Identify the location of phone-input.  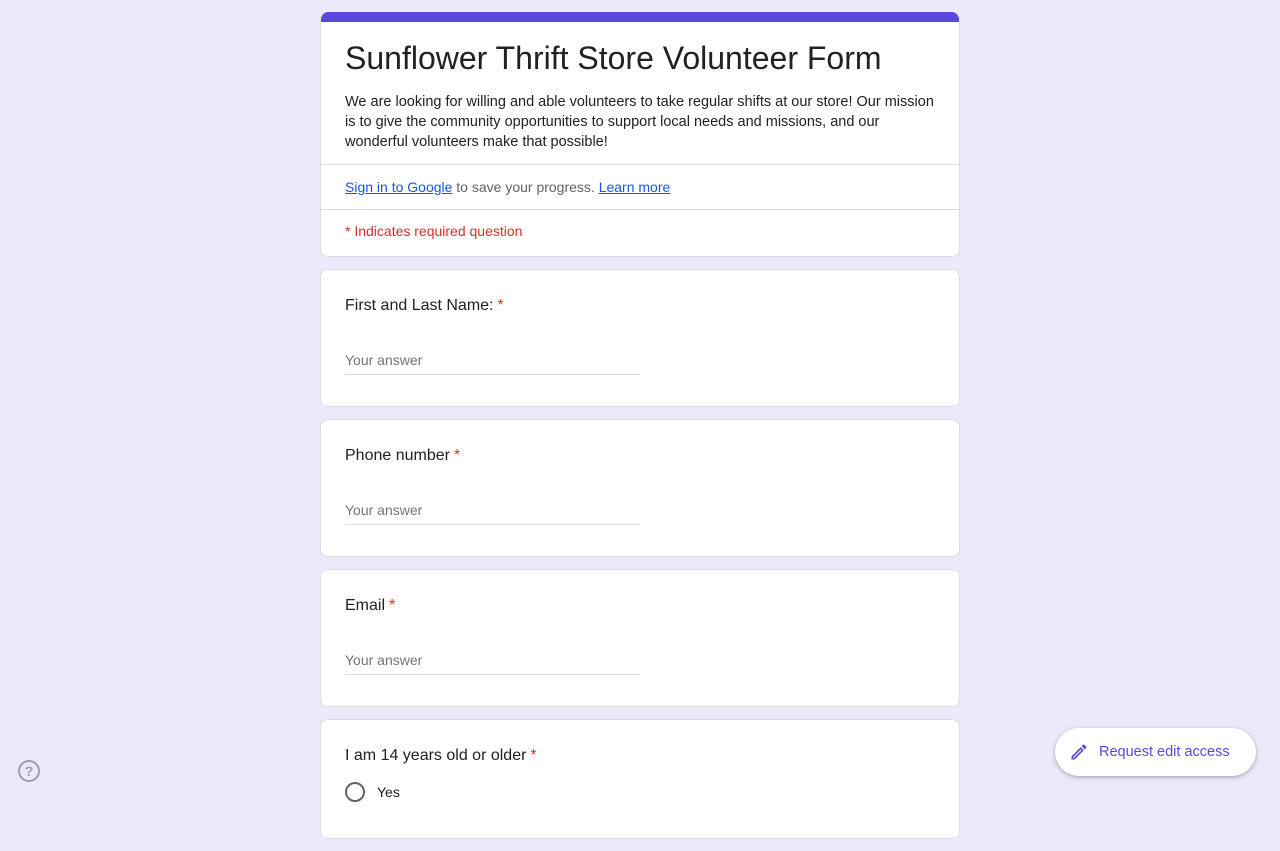
(492, 511).